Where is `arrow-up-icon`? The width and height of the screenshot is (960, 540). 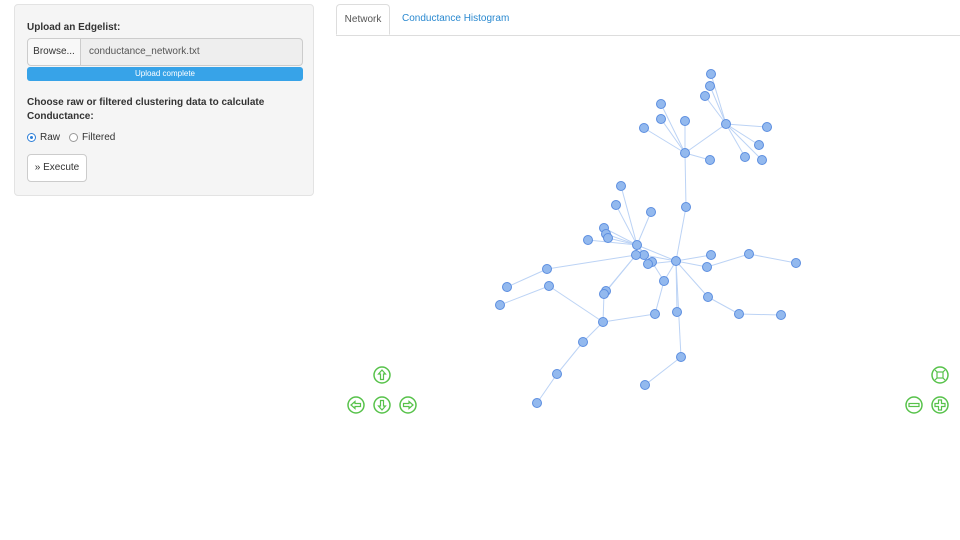 arrow-up-icon is located at coordinates (382, 375).